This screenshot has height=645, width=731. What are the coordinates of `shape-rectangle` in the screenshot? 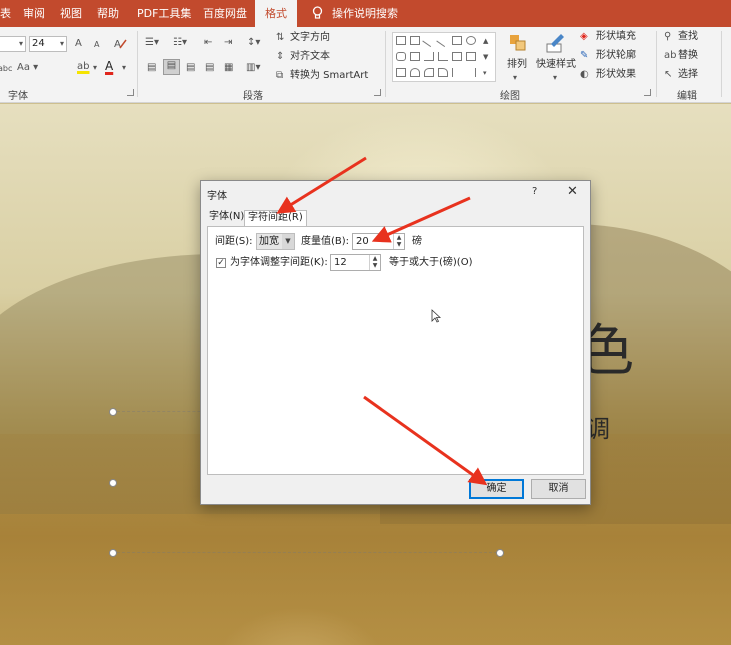 It's located at (457, 40).